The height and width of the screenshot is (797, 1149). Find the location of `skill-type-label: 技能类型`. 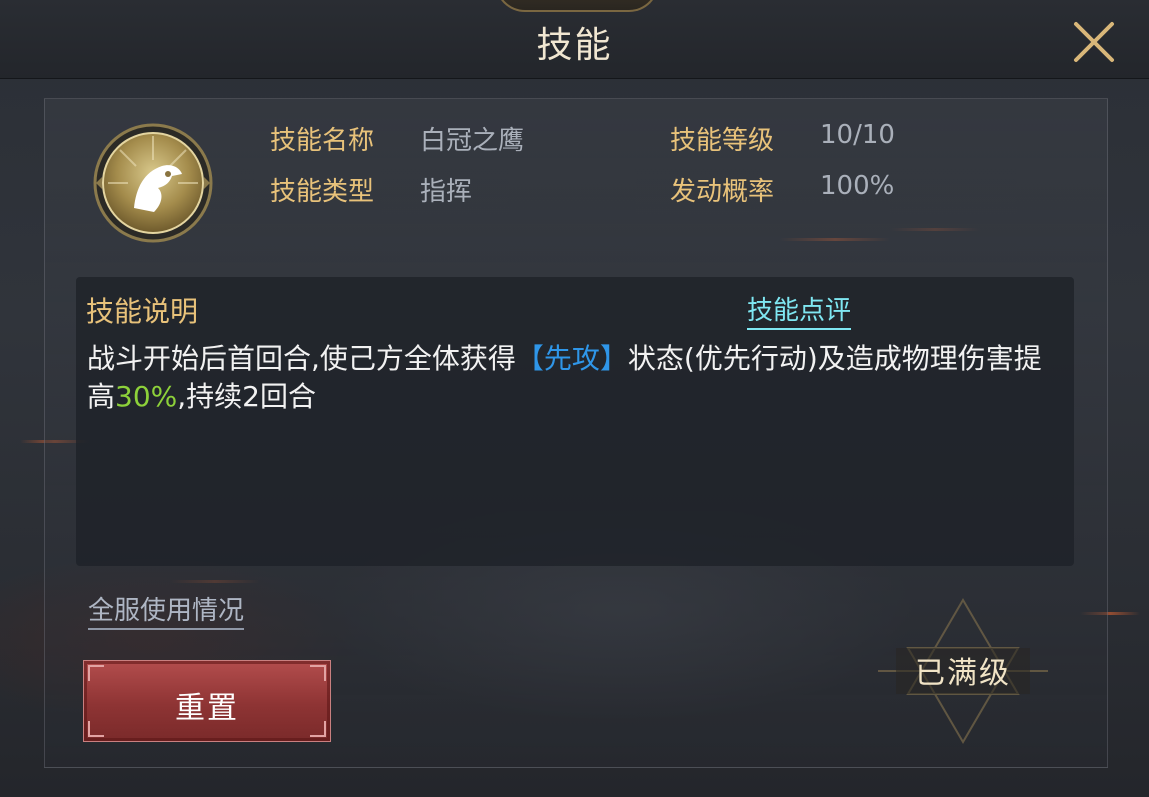

skill-type-label: 技能类型 is located at coordinates (322, 192).